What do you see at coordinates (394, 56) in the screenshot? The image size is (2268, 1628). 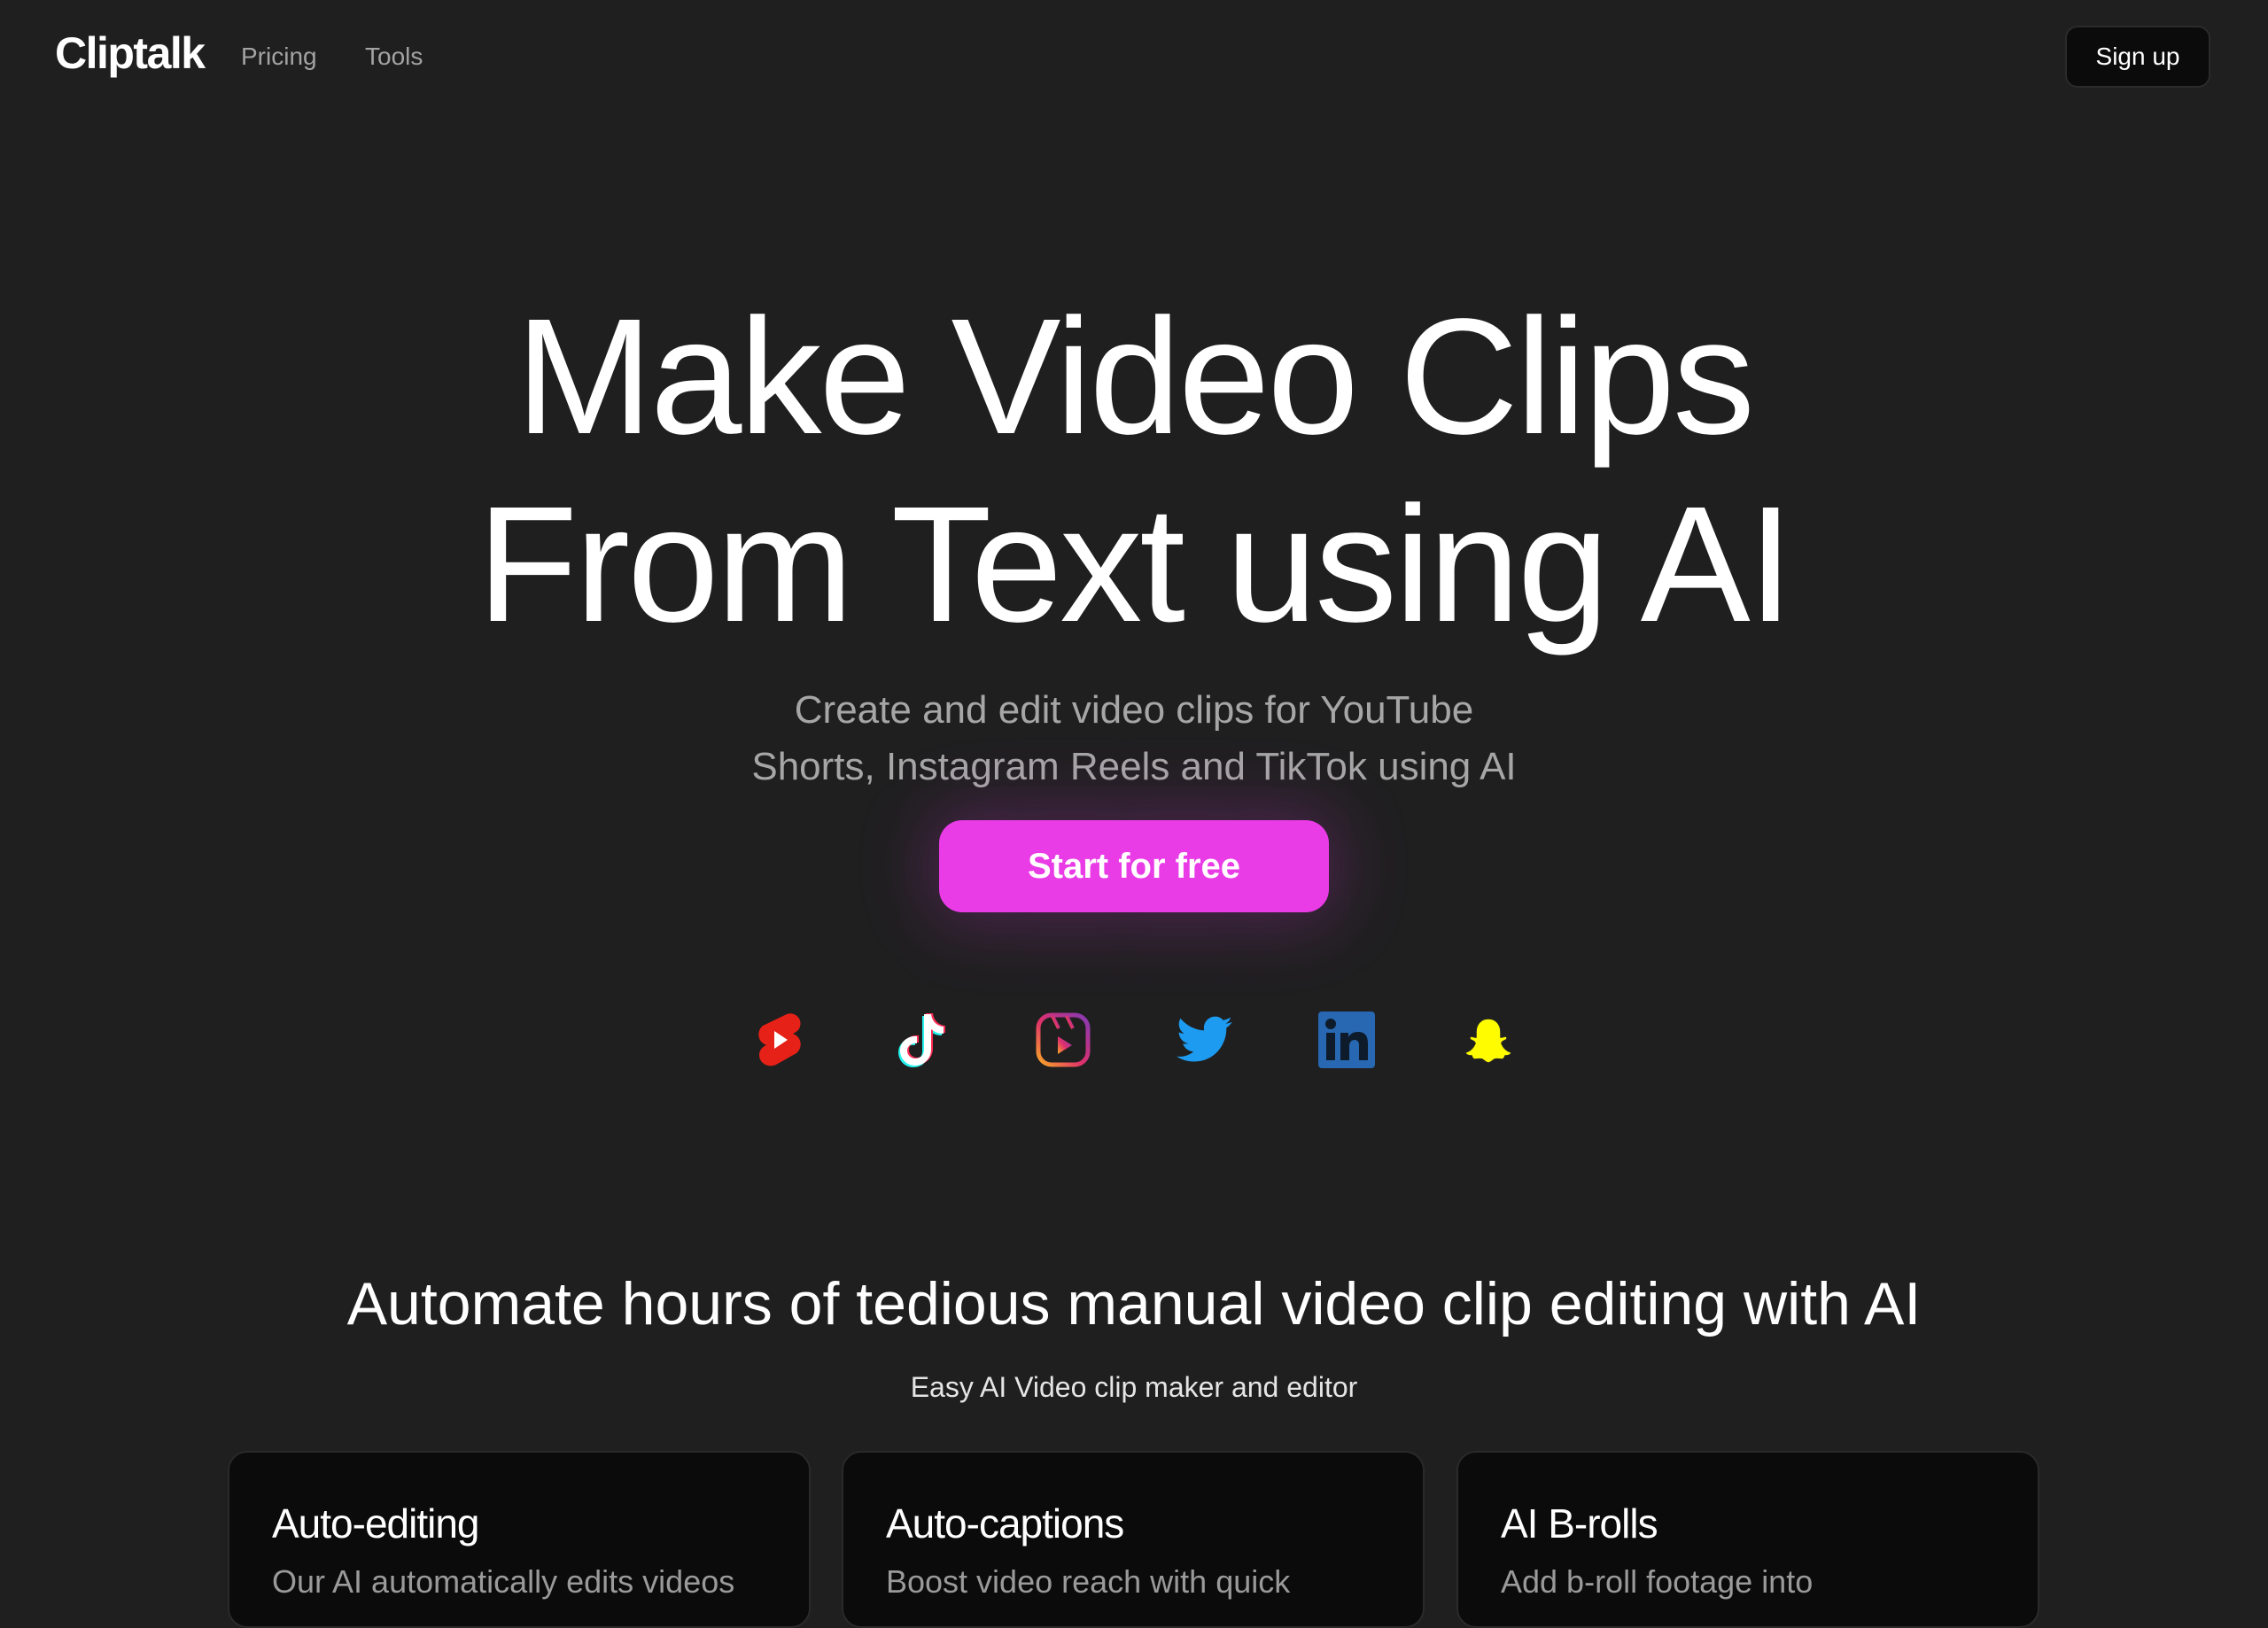 I see `nav-link-tools: Tools` at bounding box center [394, 56].